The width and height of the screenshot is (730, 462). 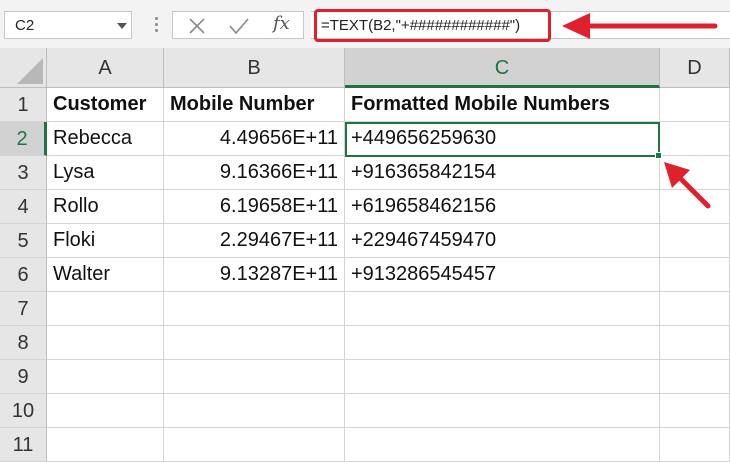 What do you see at coordinates (23, 343) in the screenshot?
I see `row-header-8: 8` at bounding box center [23, 343].